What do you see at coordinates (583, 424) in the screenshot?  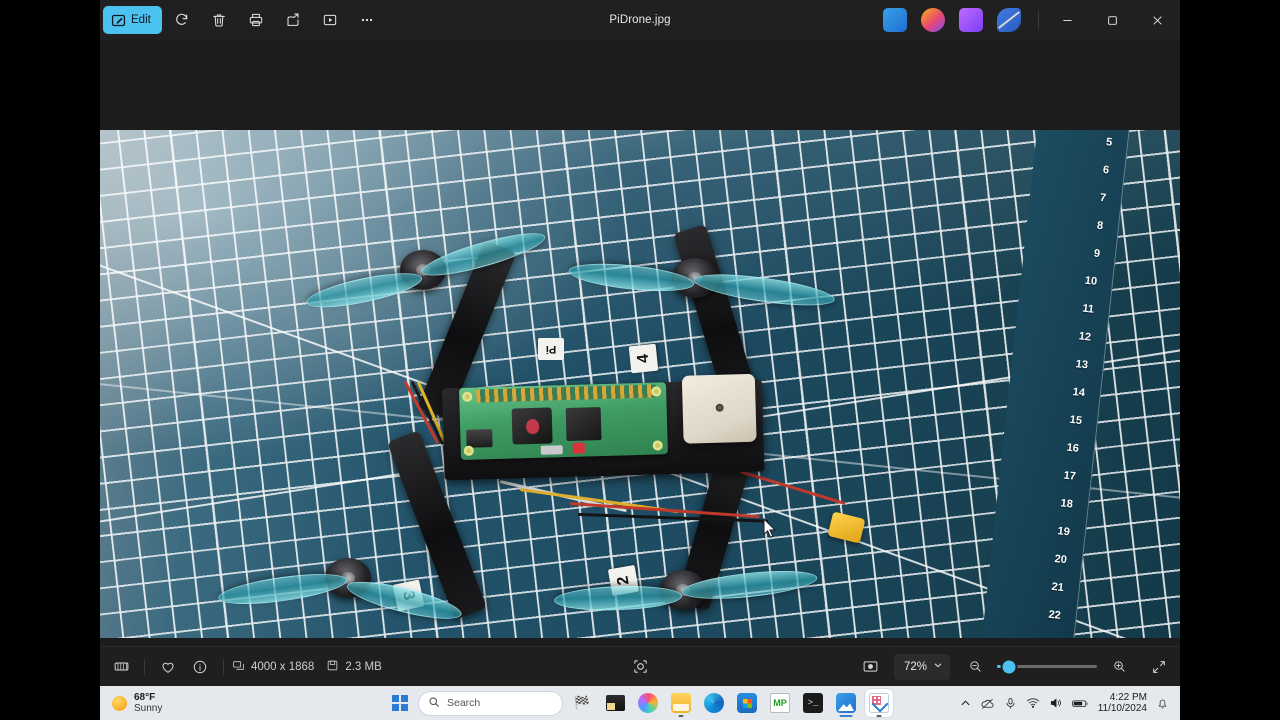 I see `ram-chip` at bounding box center [583, 424].